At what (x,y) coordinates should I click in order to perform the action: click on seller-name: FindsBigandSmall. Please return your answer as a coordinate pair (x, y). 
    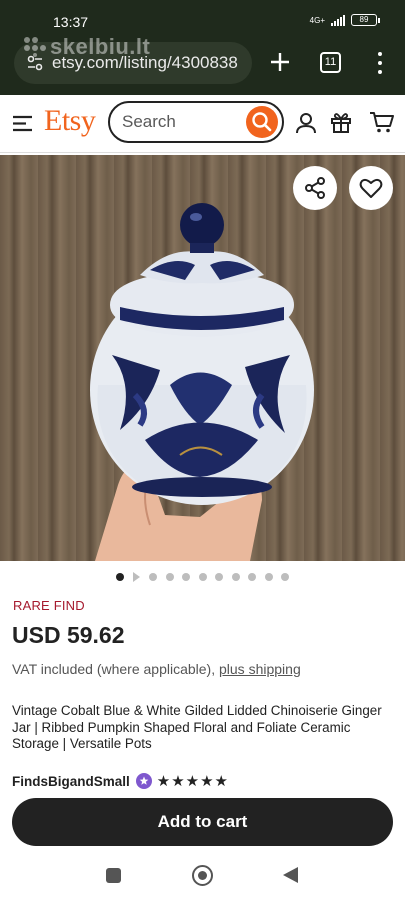
    Looking at the image, I should click on (71, 781).